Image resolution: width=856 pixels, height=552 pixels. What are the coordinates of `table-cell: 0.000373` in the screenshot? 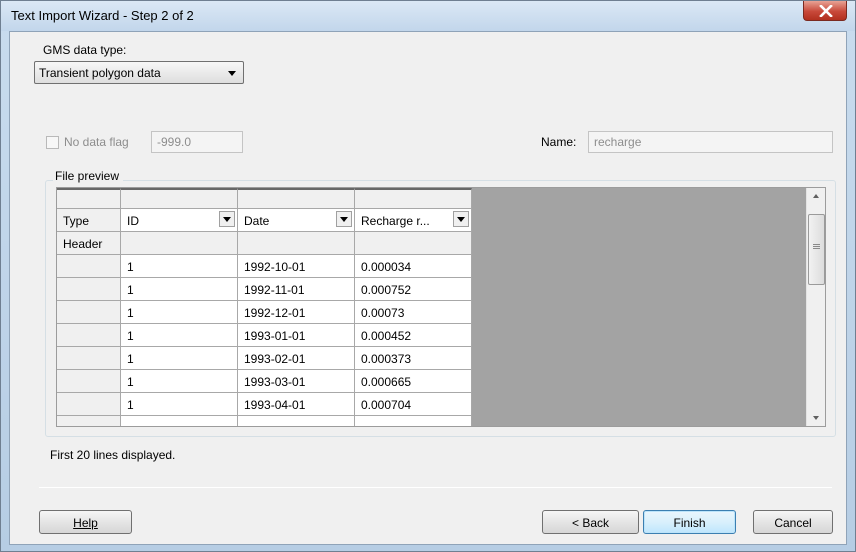 It's located at (413, 358).